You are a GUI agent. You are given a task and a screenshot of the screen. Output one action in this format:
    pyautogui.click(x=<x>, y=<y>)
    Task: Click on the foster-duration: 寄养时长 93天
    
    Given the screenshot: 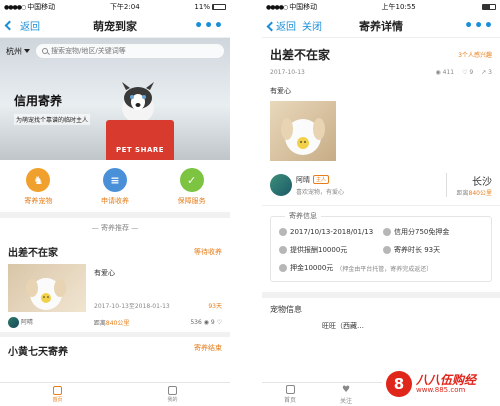 What is the action you would take?
    pyautogui.click(x=417, y=250)
    